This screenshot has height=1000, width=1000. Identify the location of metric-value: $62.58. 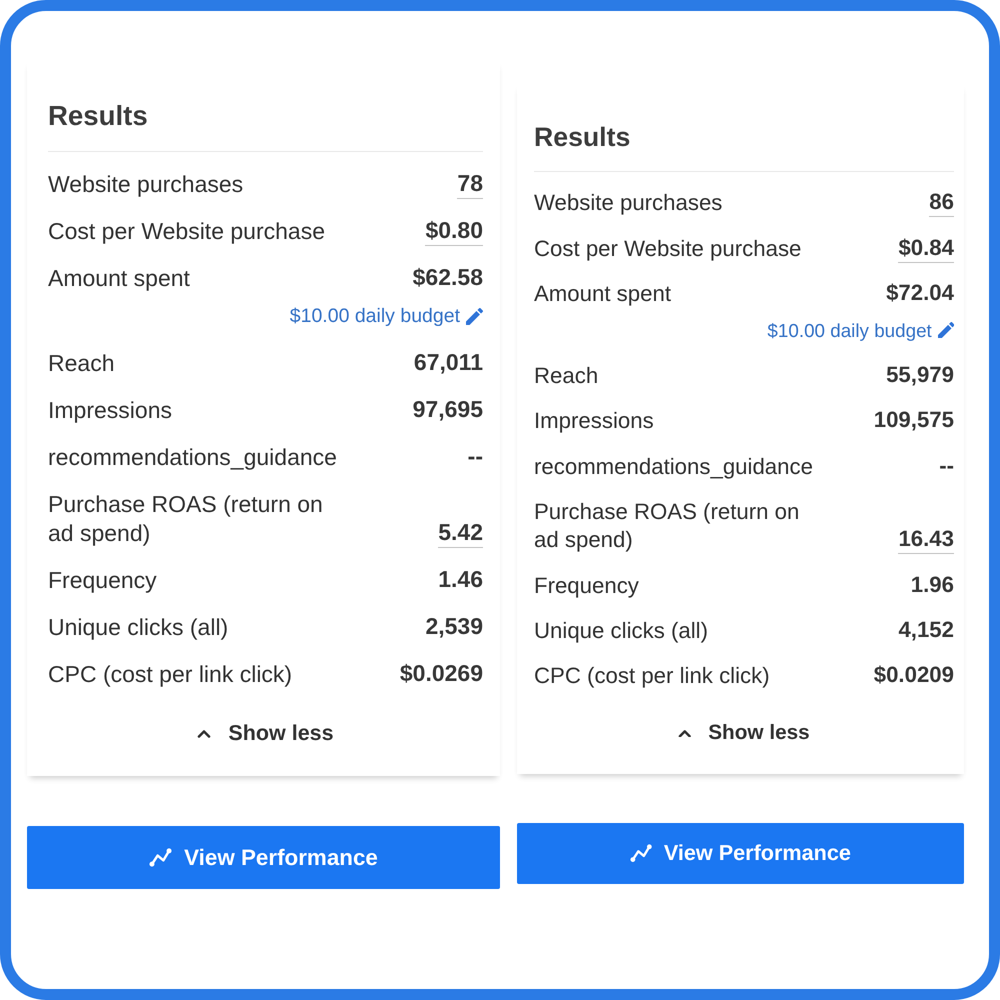
(447, 278).